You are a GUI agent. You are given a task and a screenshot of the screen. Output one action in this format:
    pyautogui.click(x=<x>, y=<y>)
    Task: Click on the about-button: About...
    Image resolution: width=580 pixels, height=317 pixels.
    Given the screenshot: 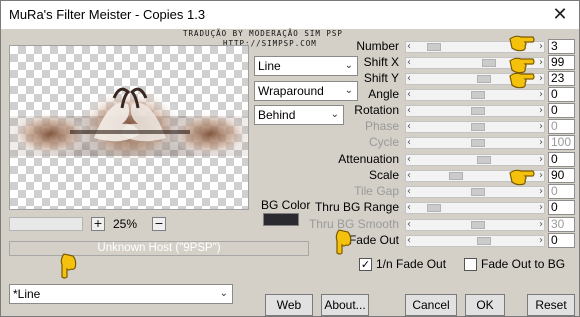 What is the action you would take?
    pyautogui.click(x=345, y=305)
    